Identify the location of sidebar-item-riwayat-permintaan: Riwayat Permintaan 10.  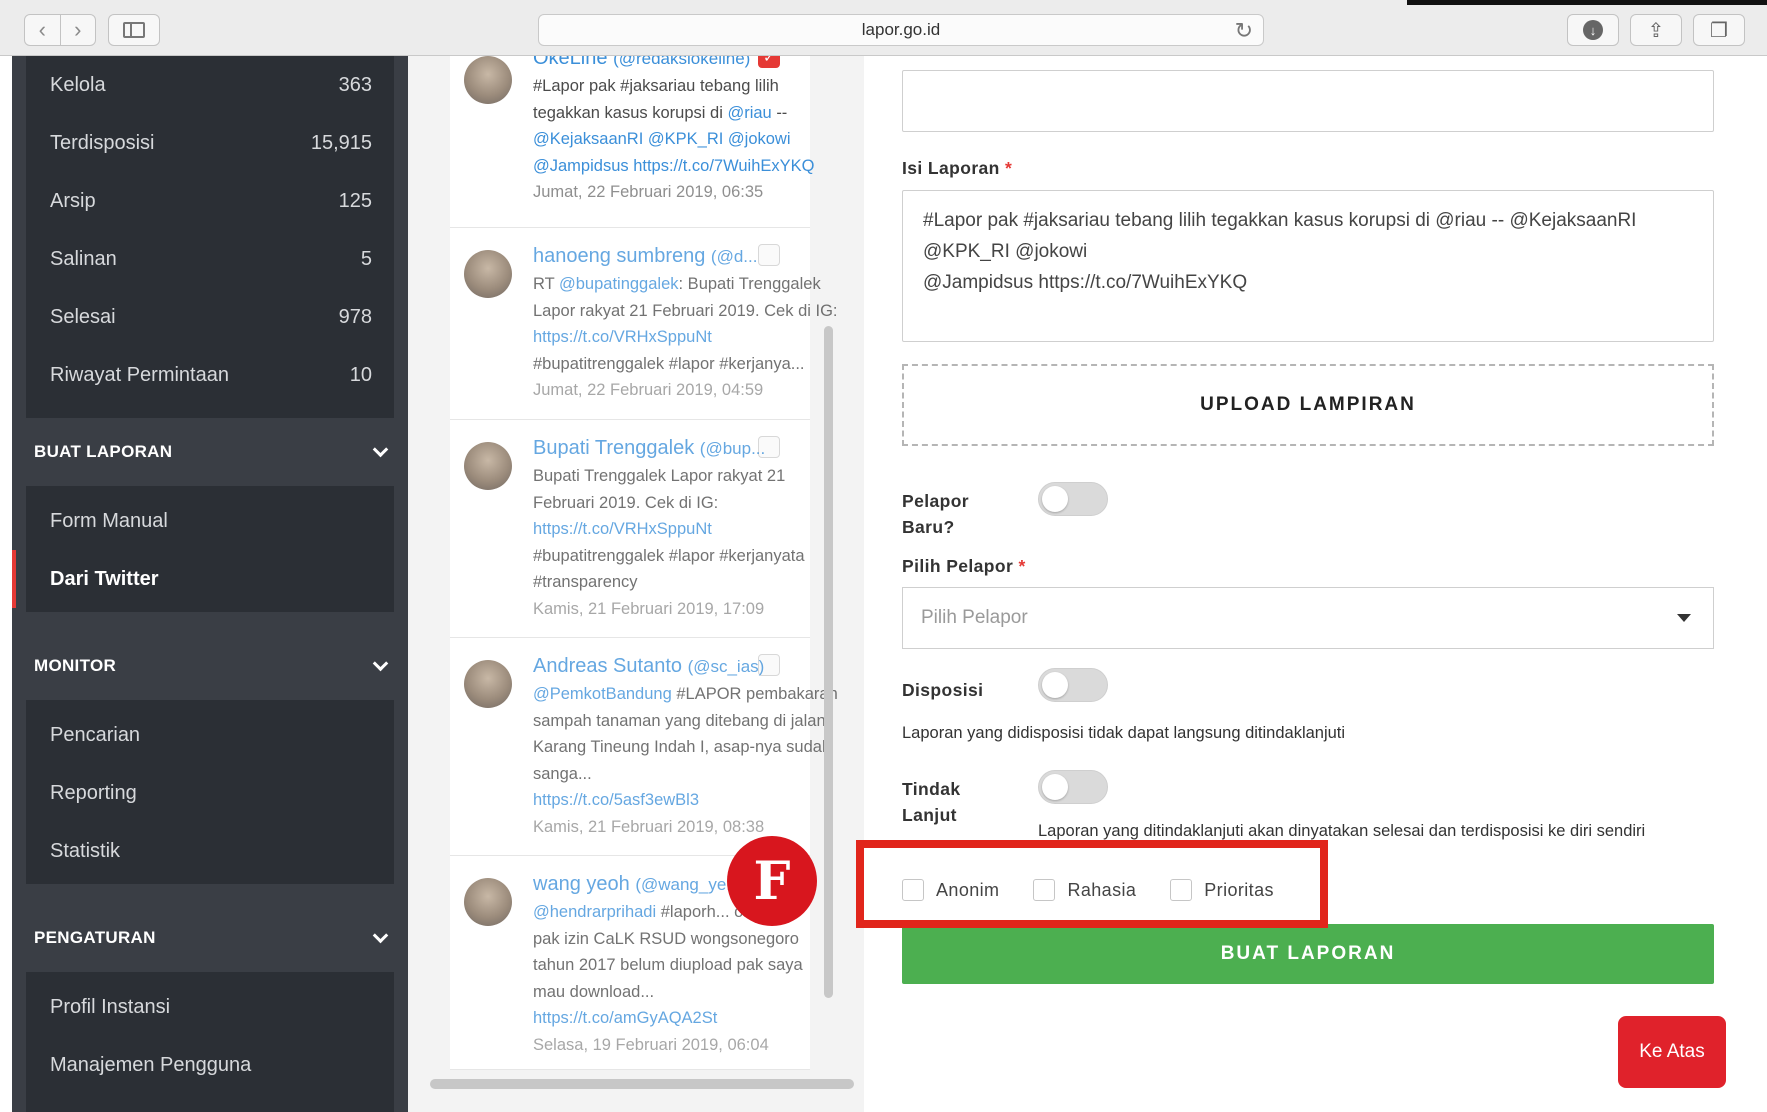
(210, 375).